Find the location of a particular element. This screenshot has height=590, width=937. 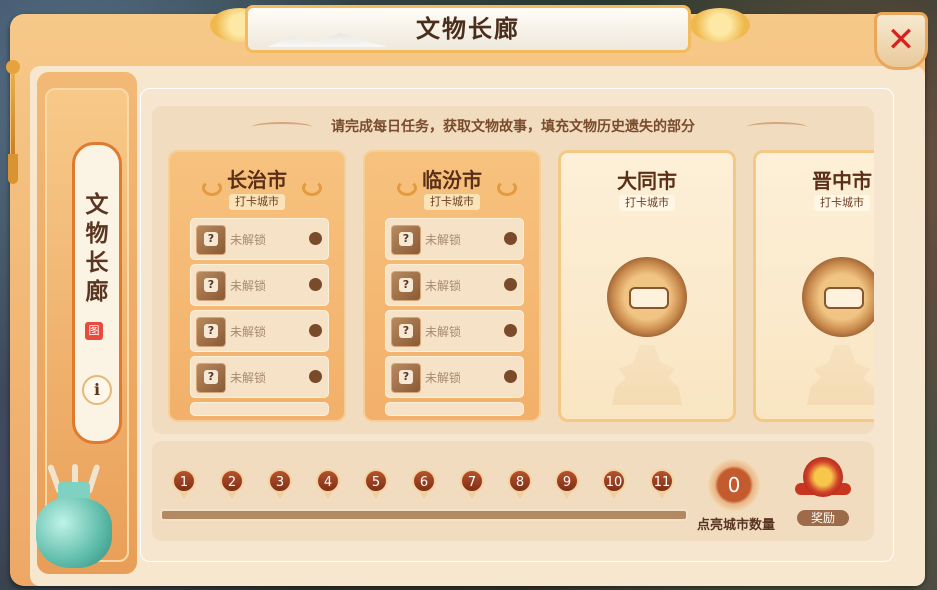

sidebar-scroll: 文 物 长 廊 图 i is located at coordinates (97, 293).